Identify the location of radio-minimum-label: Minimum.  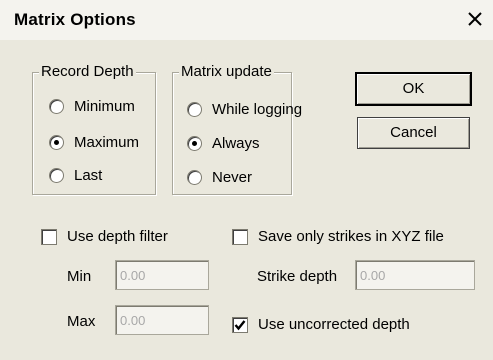
(104, 106).